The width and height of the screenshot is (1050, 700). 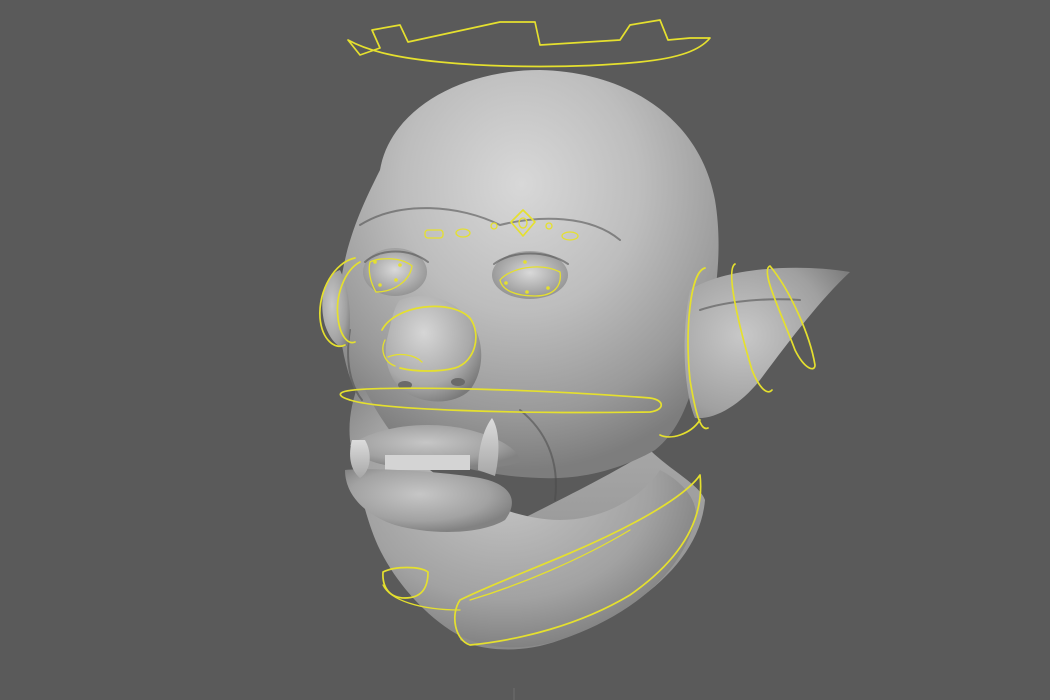 I want to click on teeth, so click(x=427, y=462).